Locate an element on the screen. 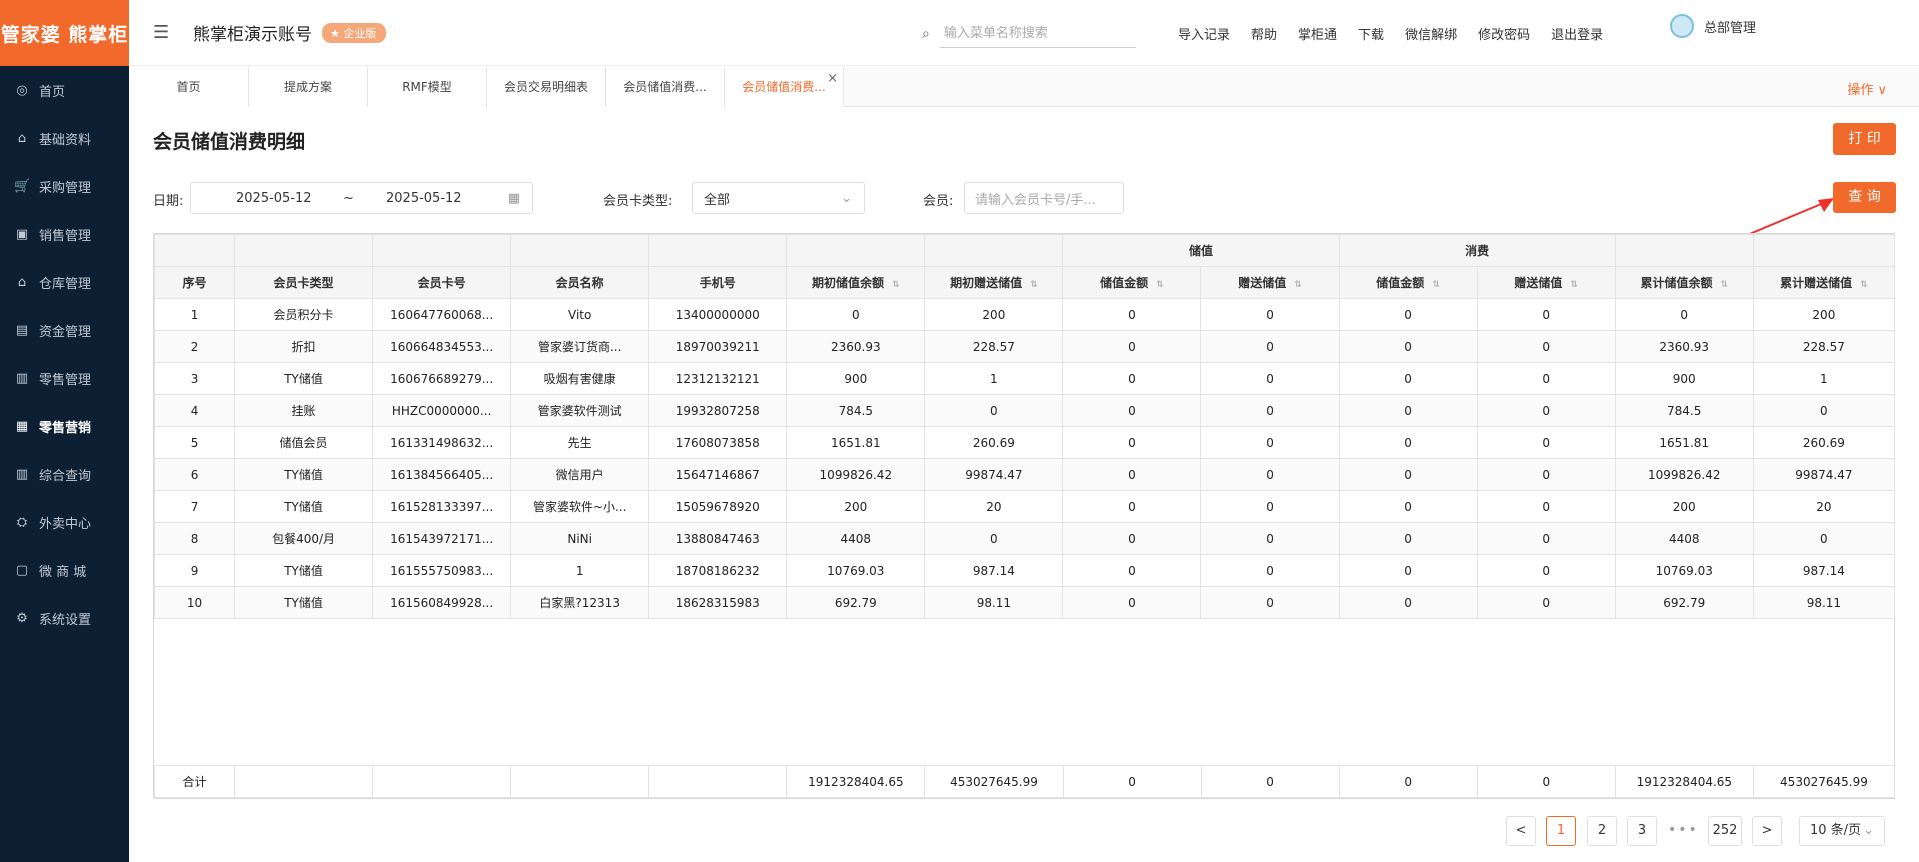  user-menu: 总部管理 is located at coordinates (1713, 26).